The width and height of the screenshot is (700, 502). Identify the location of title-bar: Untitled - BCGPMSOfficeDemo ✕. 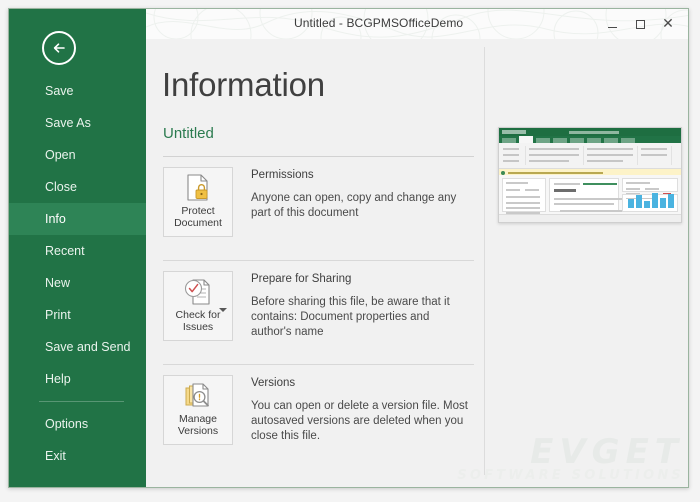
(417, 24).